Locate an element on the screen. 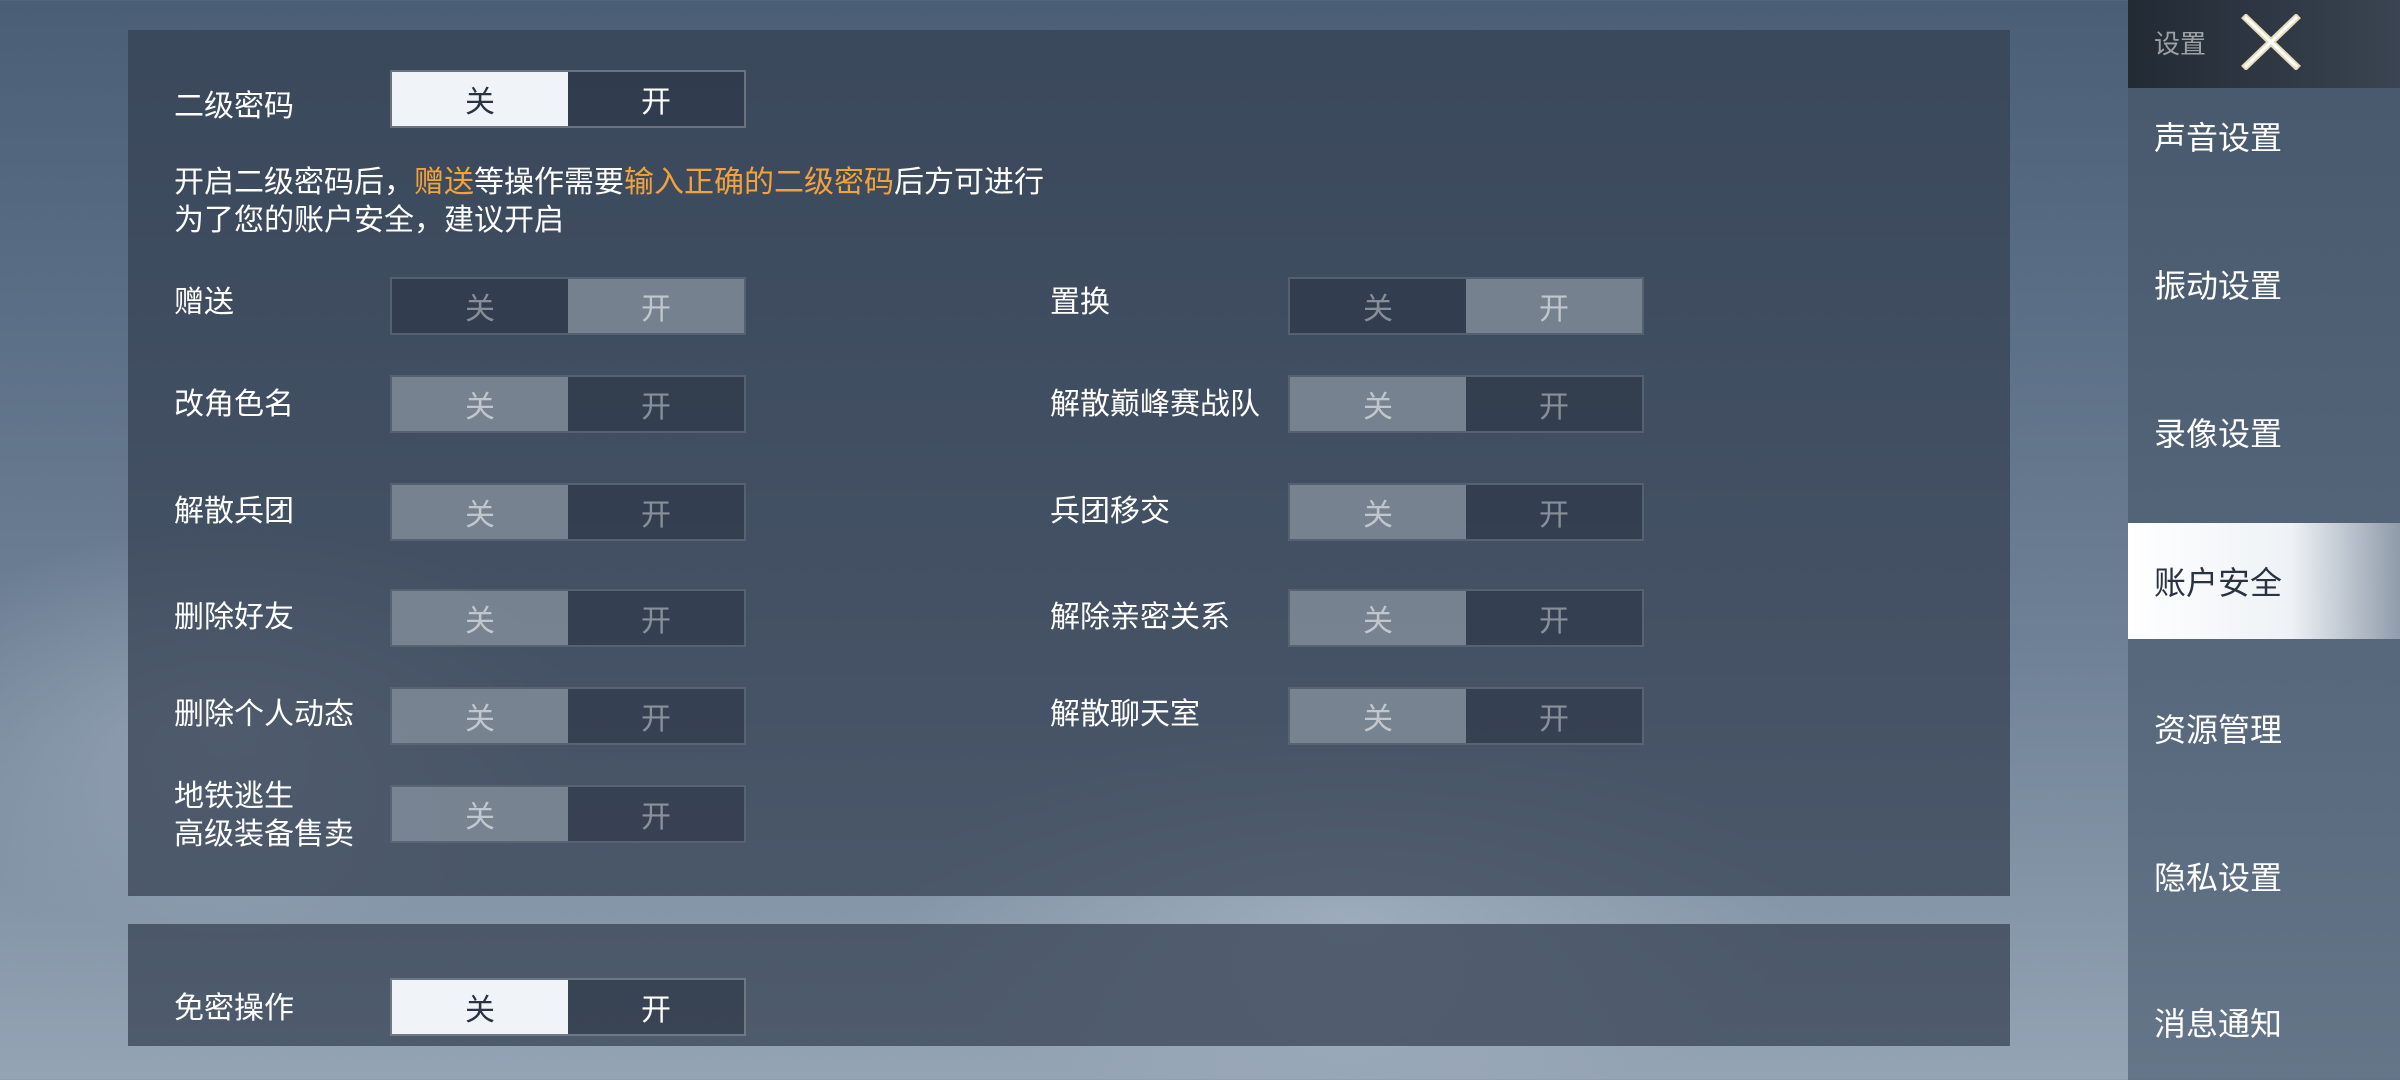 Image resolution: width=2400 pixels, height=1080 pixels. second-password-description: 开启二级密码后，赠送等操作需要输入正确的二级密码后方可进行 is located at coordinates (609, 183).